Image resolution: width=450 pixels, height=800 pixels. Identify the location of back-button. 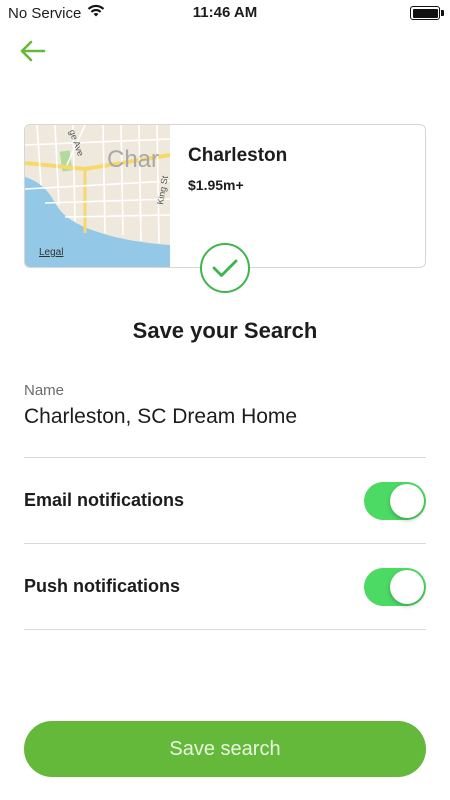
(33, 51).